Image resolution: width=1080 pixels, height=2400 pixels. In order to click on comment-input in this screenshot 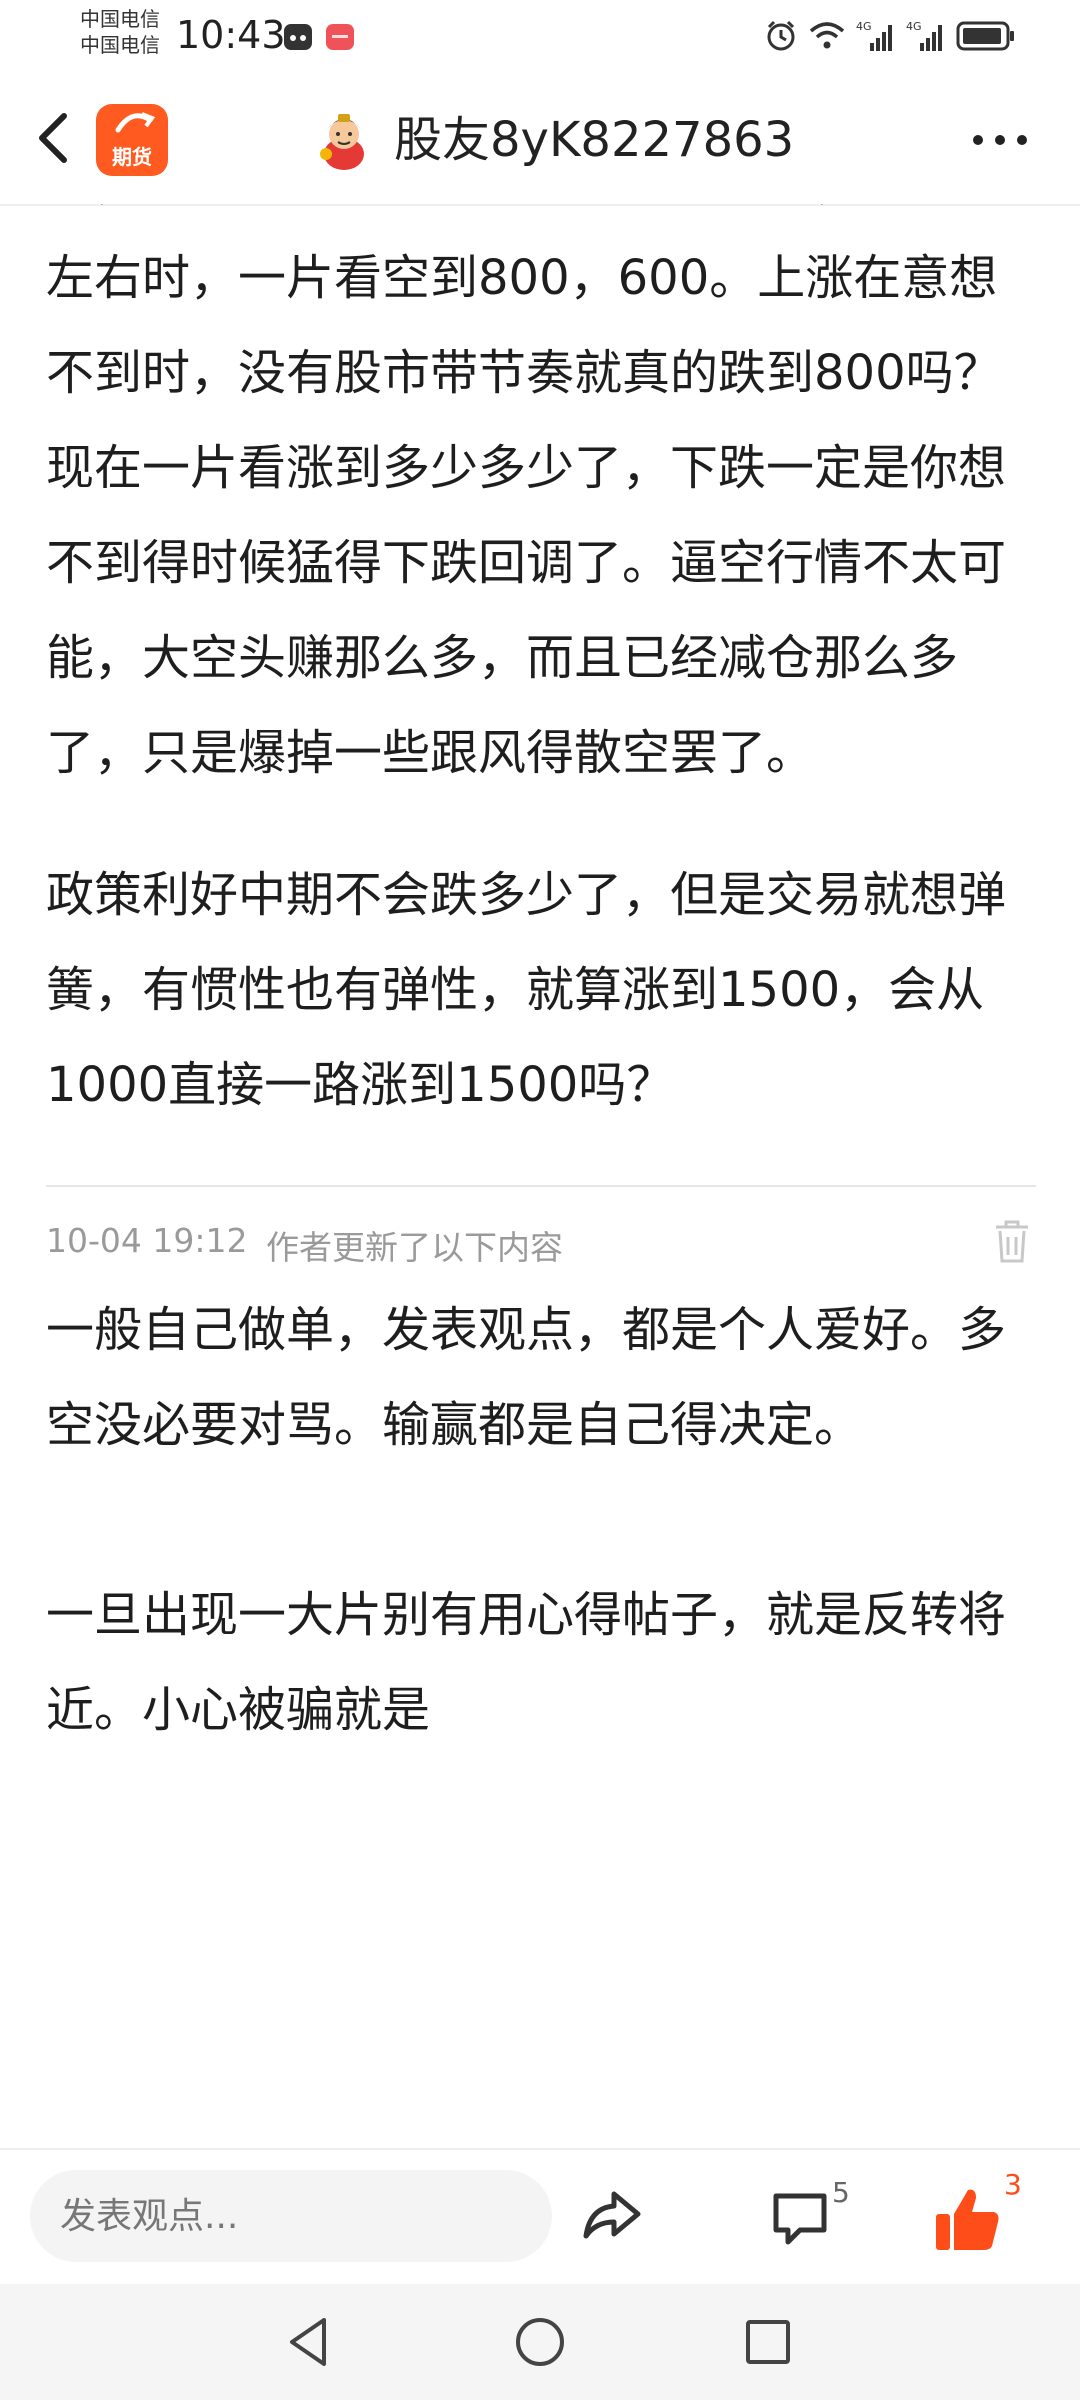, I will do `click(291, 2216)`.